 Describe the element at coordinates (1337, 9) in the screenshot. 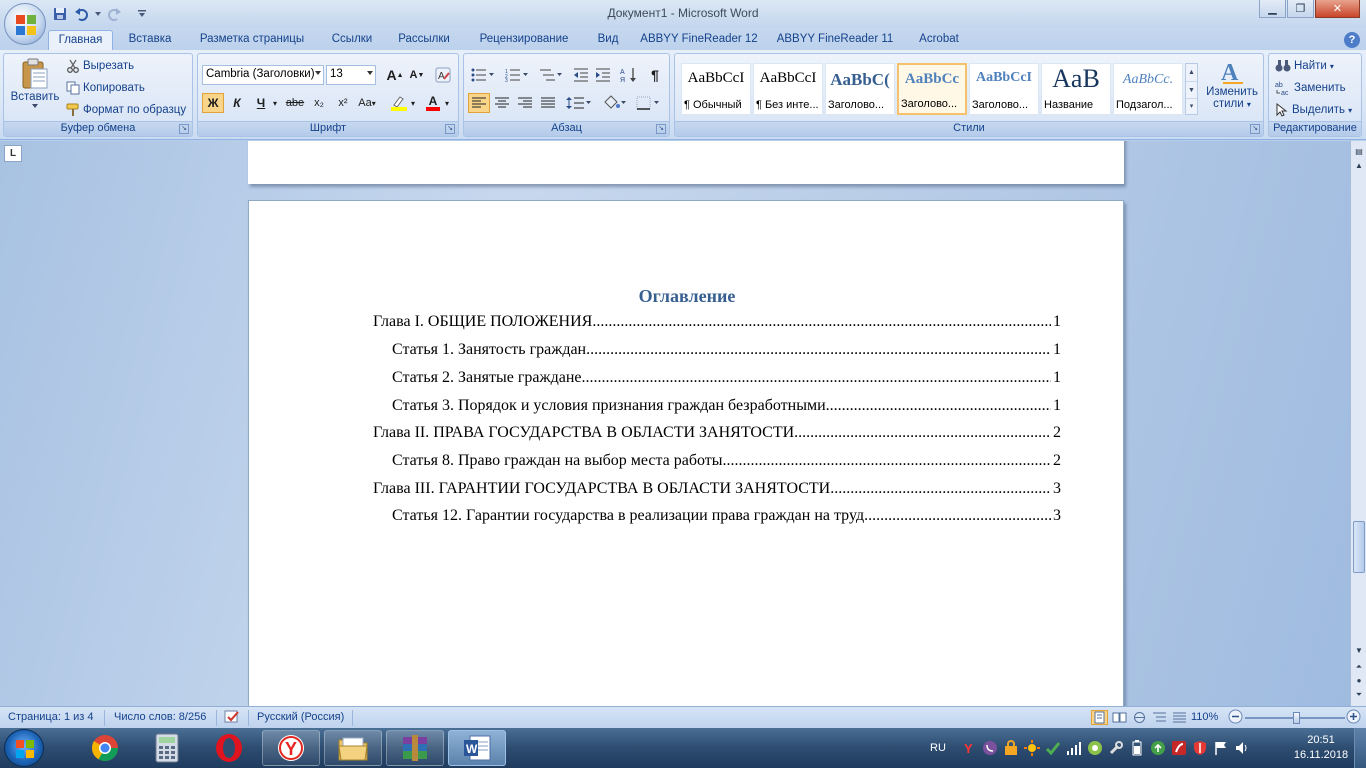

I see `close-button: ✕` at that location.